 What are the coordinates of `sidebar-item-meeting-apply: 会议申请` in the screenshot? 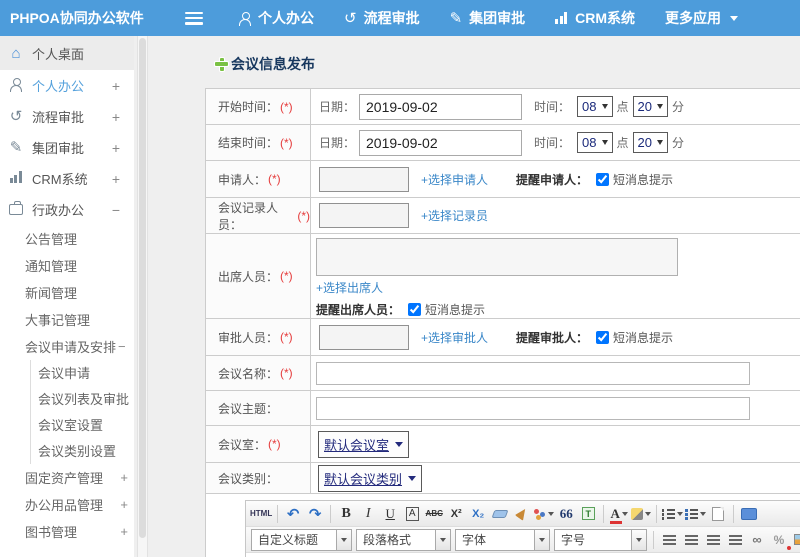 It's located at (86, 373).